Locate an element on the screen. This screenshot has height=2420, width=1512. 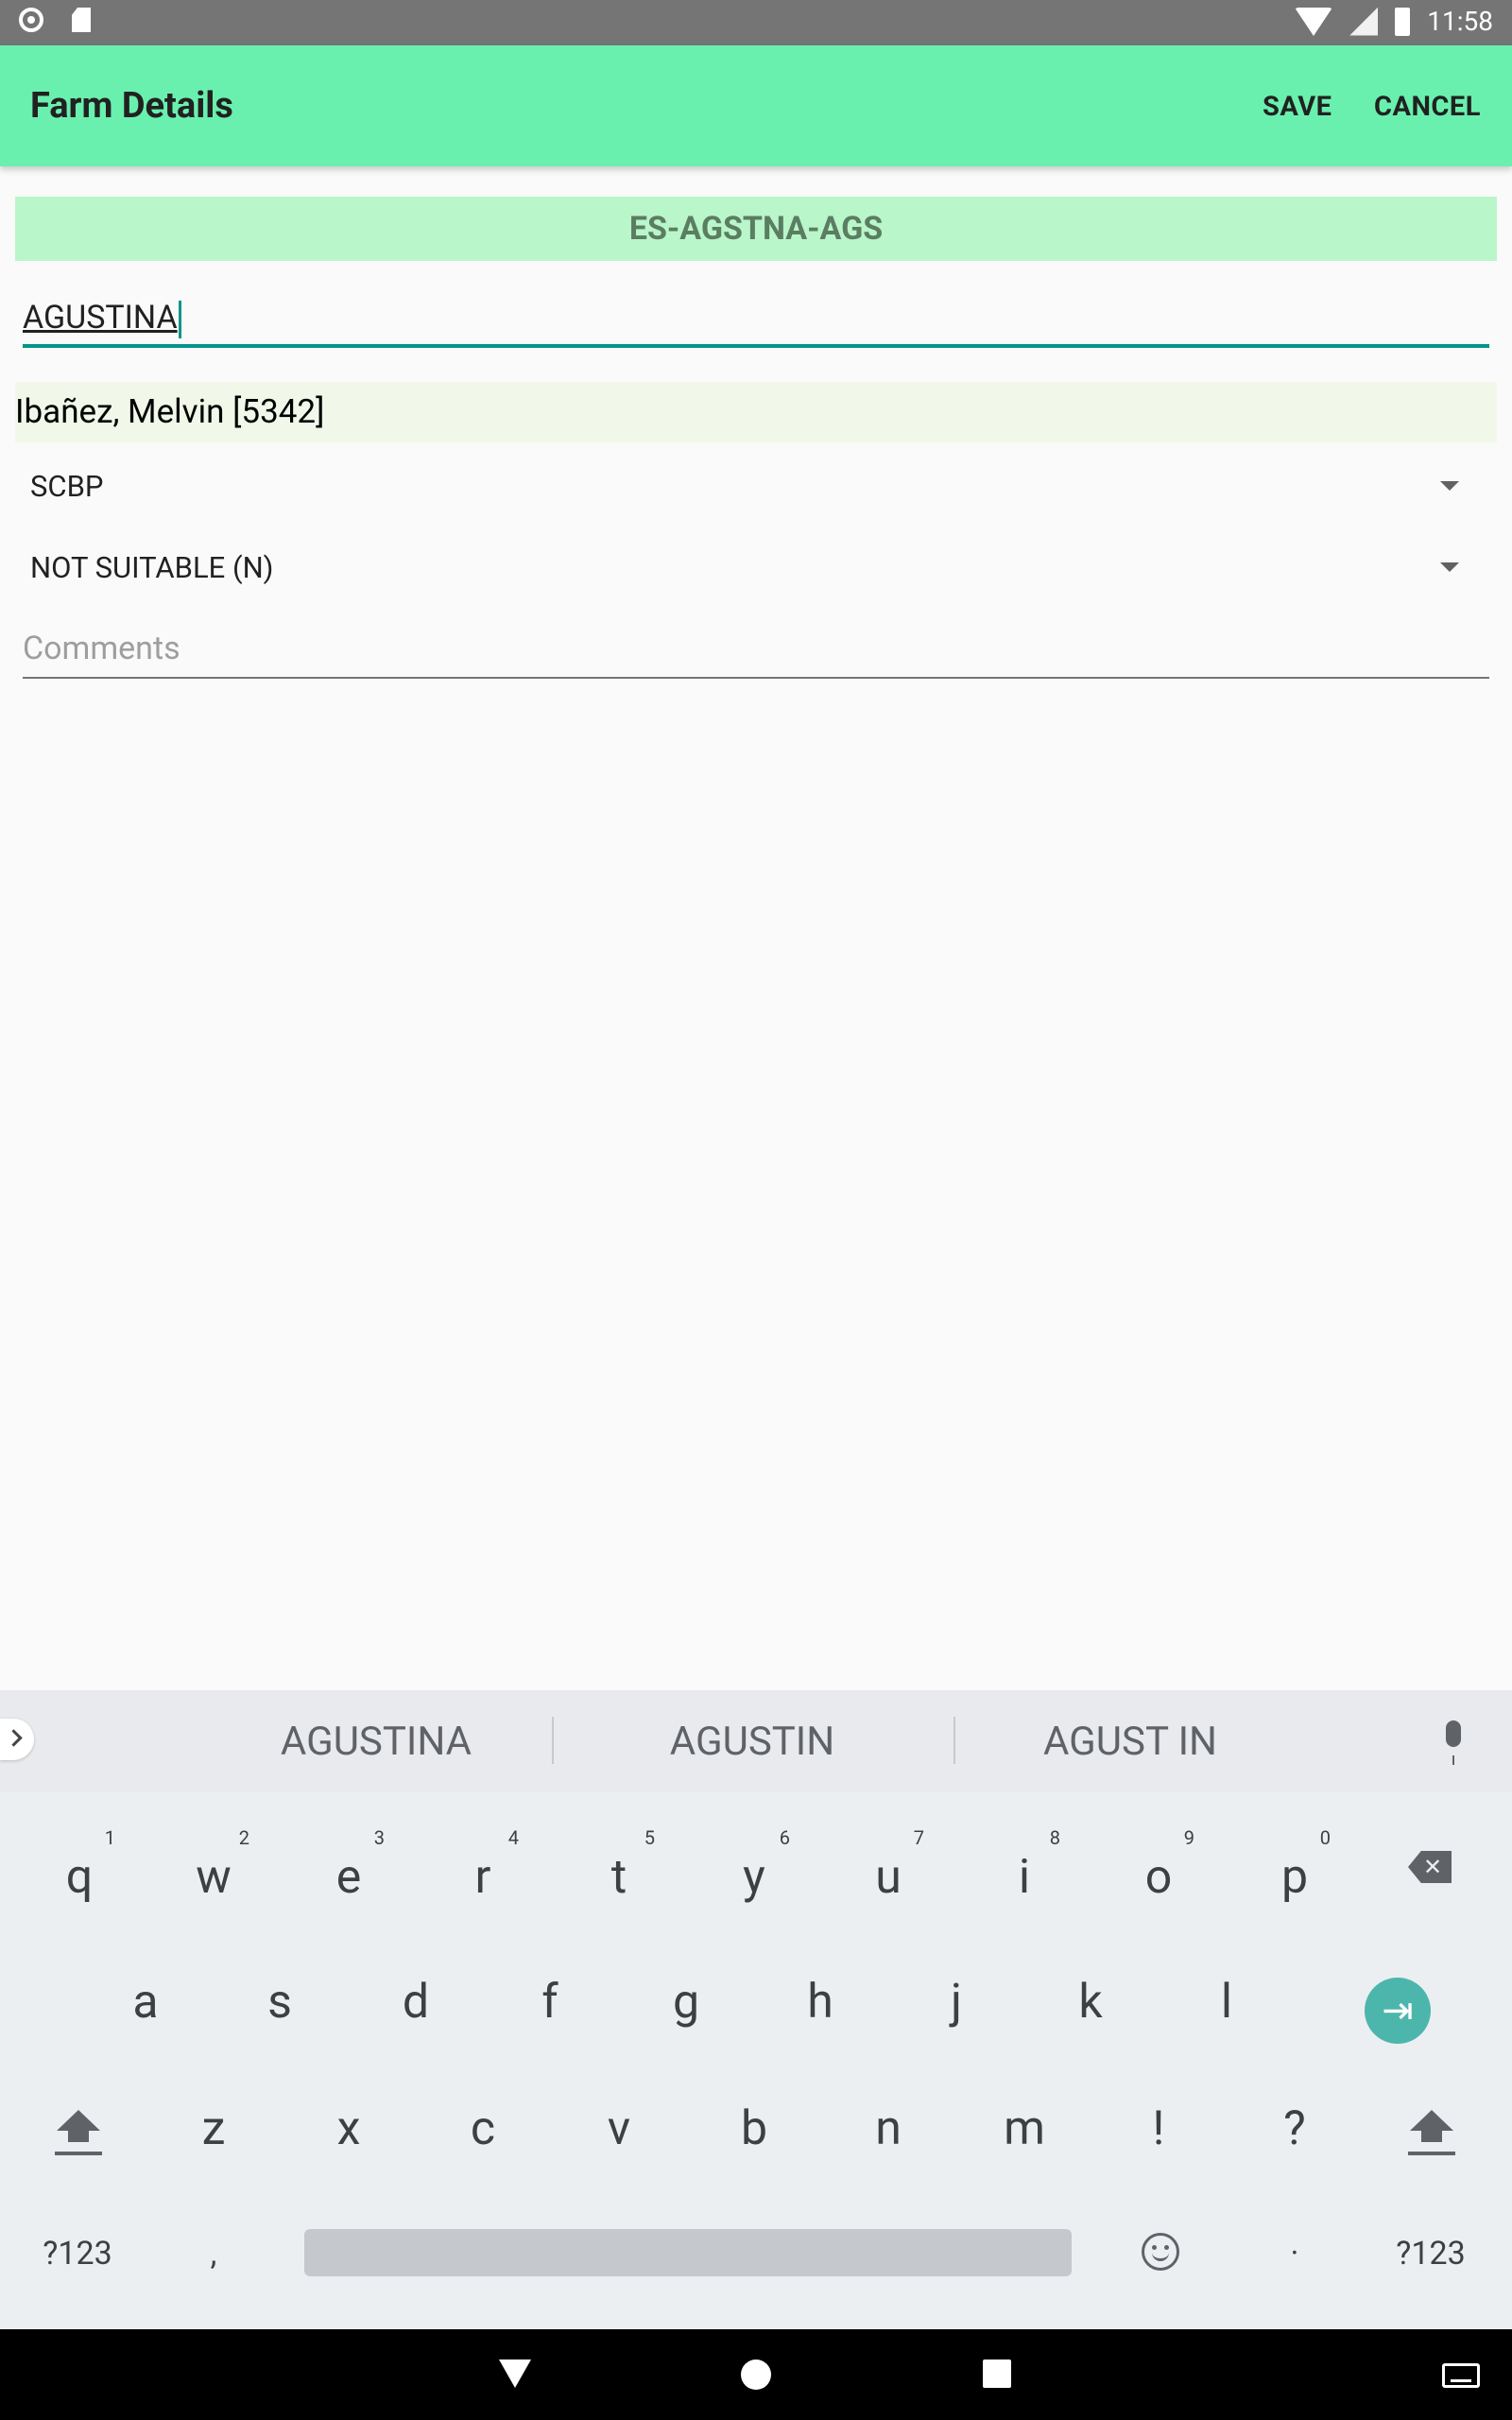
battery-icon is located at coordinates (1403, 22).